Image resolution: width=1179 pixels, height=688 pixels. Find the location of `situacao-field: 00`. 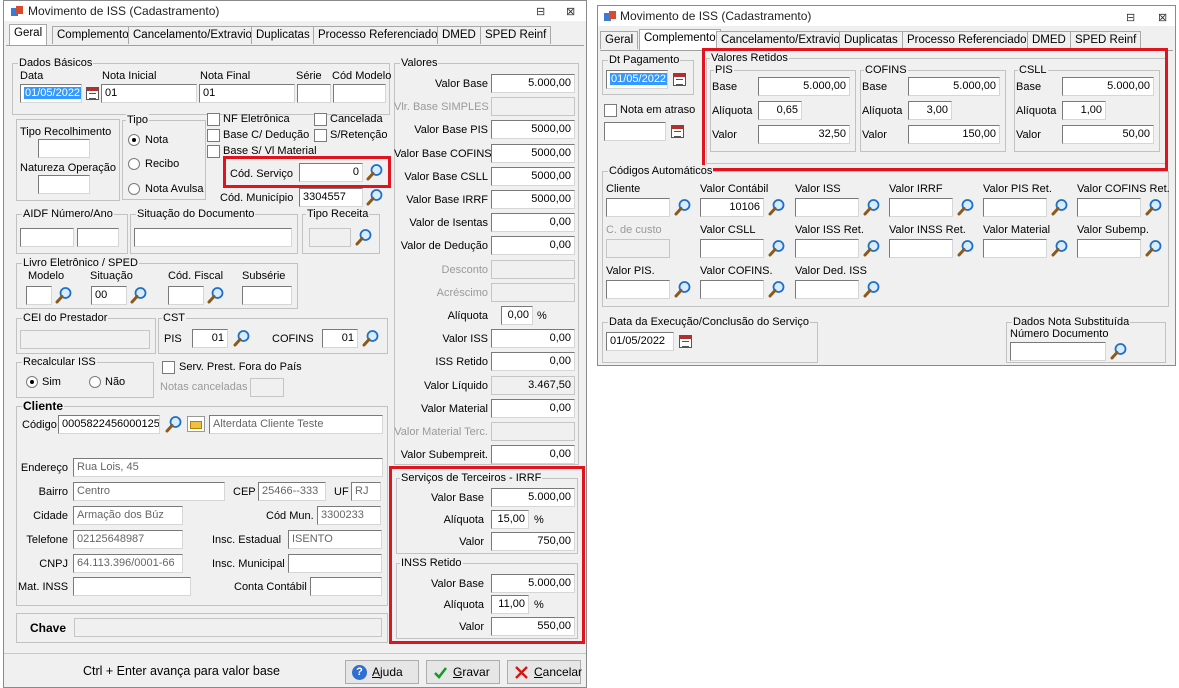

situacao-field: 00 is located at coordinates (109, 295).